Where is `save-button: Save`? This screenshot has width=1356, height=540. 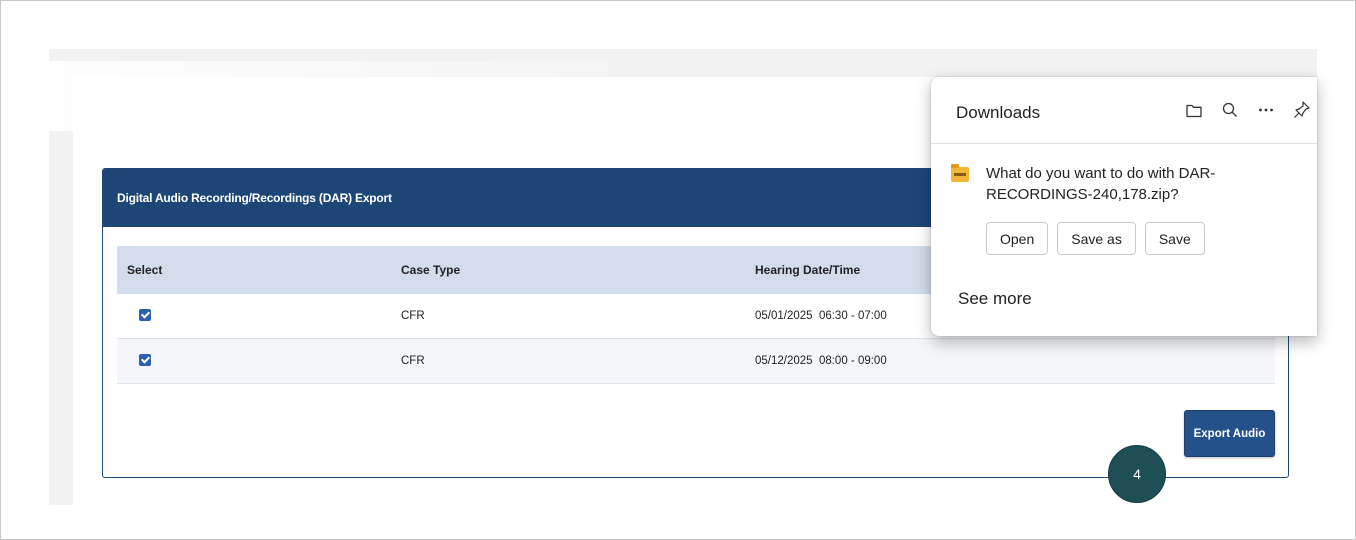 save-button: Save is located at coordinates (1174, 238).